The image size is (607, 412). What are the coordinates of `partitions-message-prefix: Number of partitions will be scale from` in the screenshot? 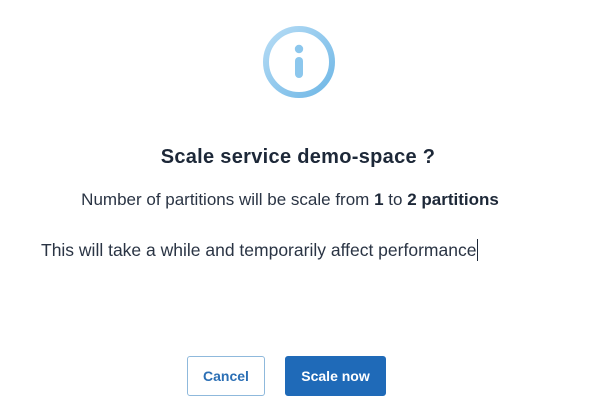 It's located at (225, 199).